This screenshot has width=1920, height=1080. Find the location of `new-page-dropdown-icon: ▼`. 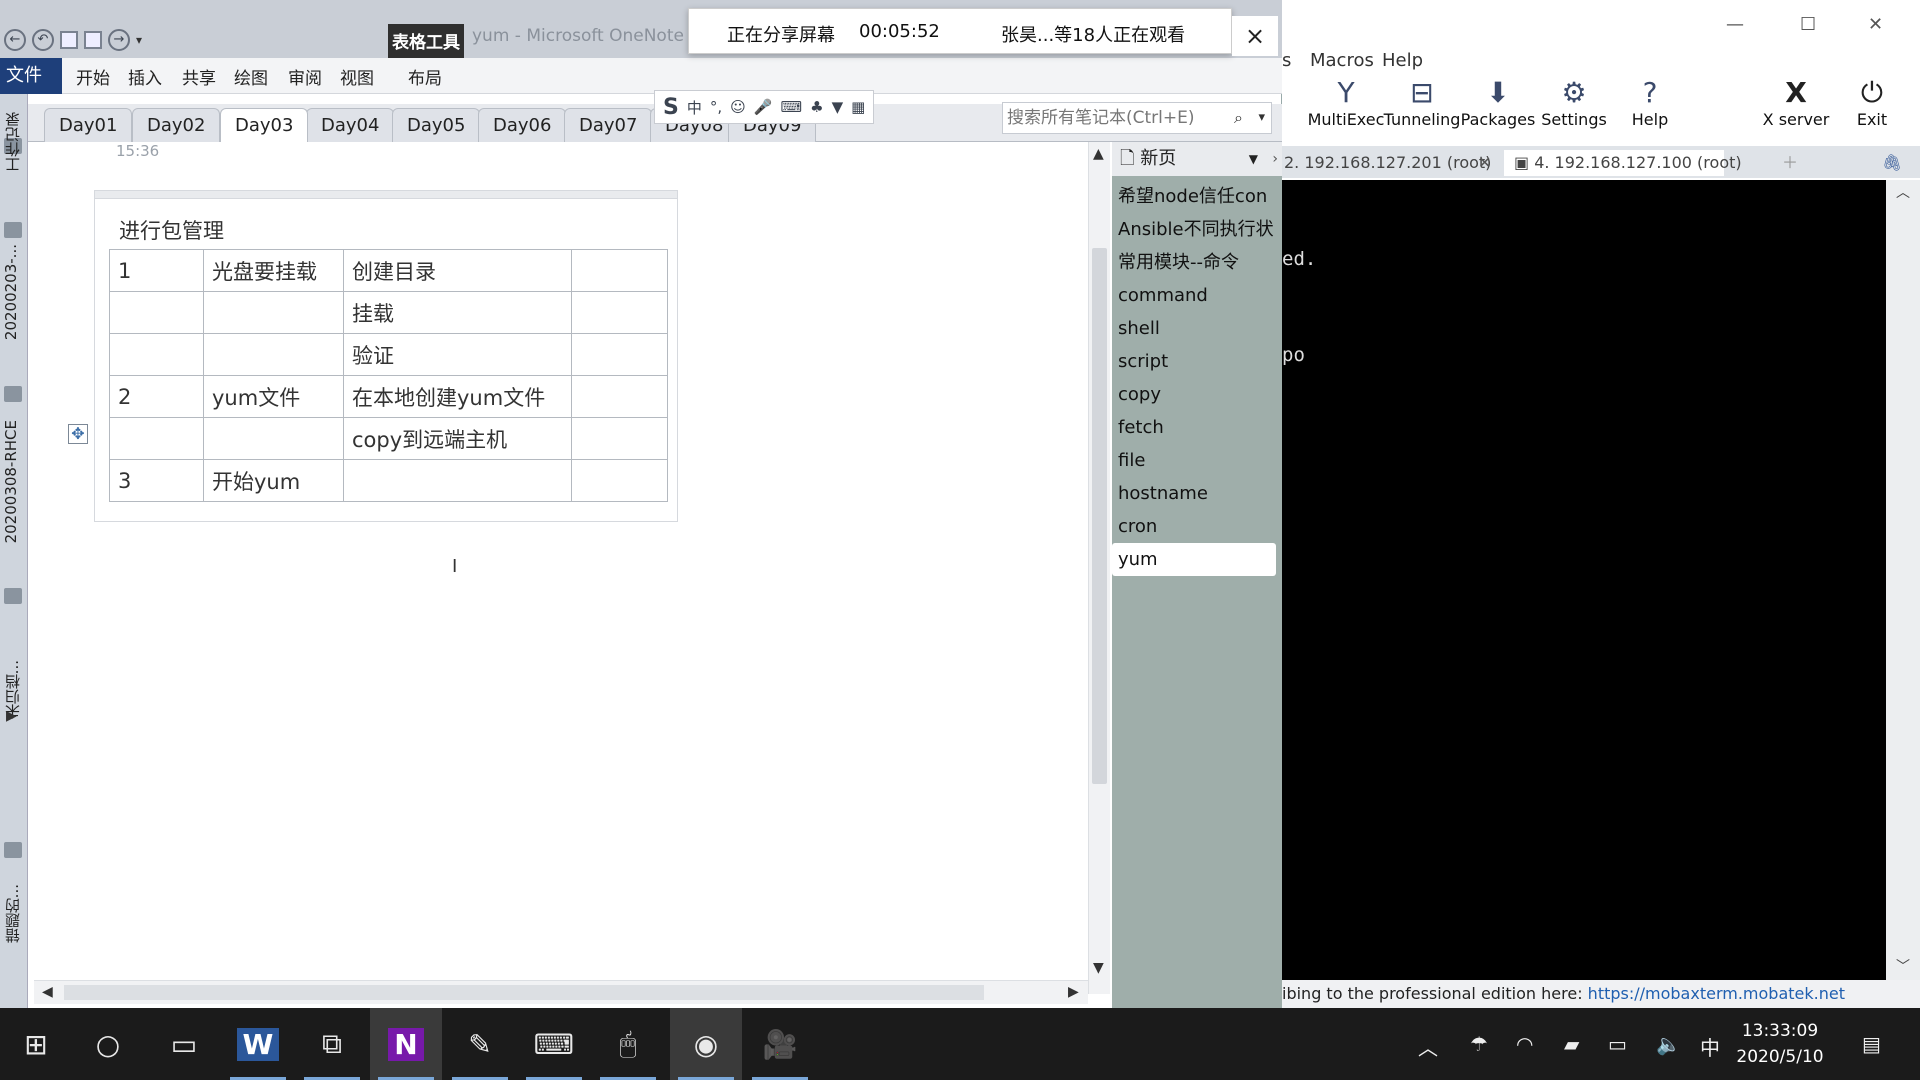

new-page-dropdown-icon: ▼ is located at coordinates (1253, 159).